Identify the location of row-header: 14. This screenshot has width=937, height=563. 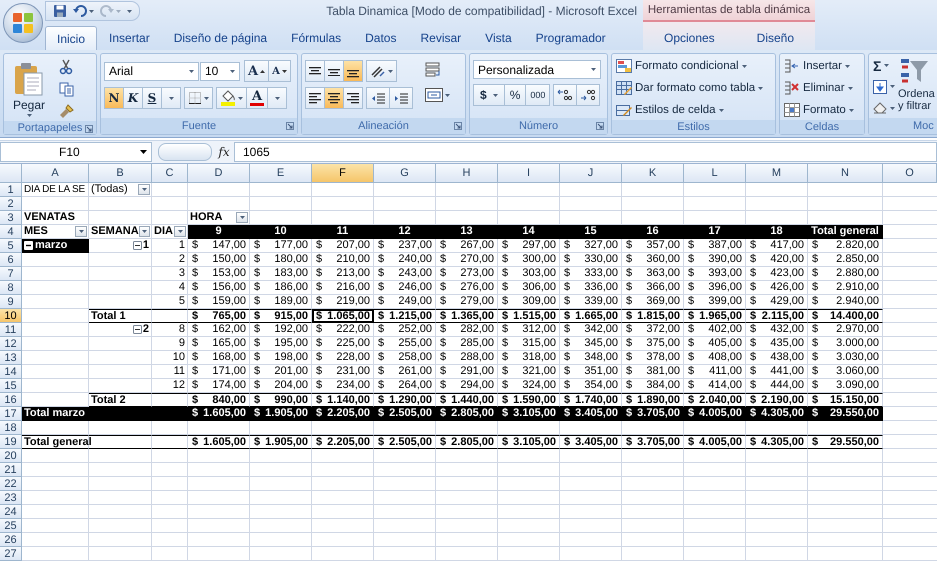
(11, 372).